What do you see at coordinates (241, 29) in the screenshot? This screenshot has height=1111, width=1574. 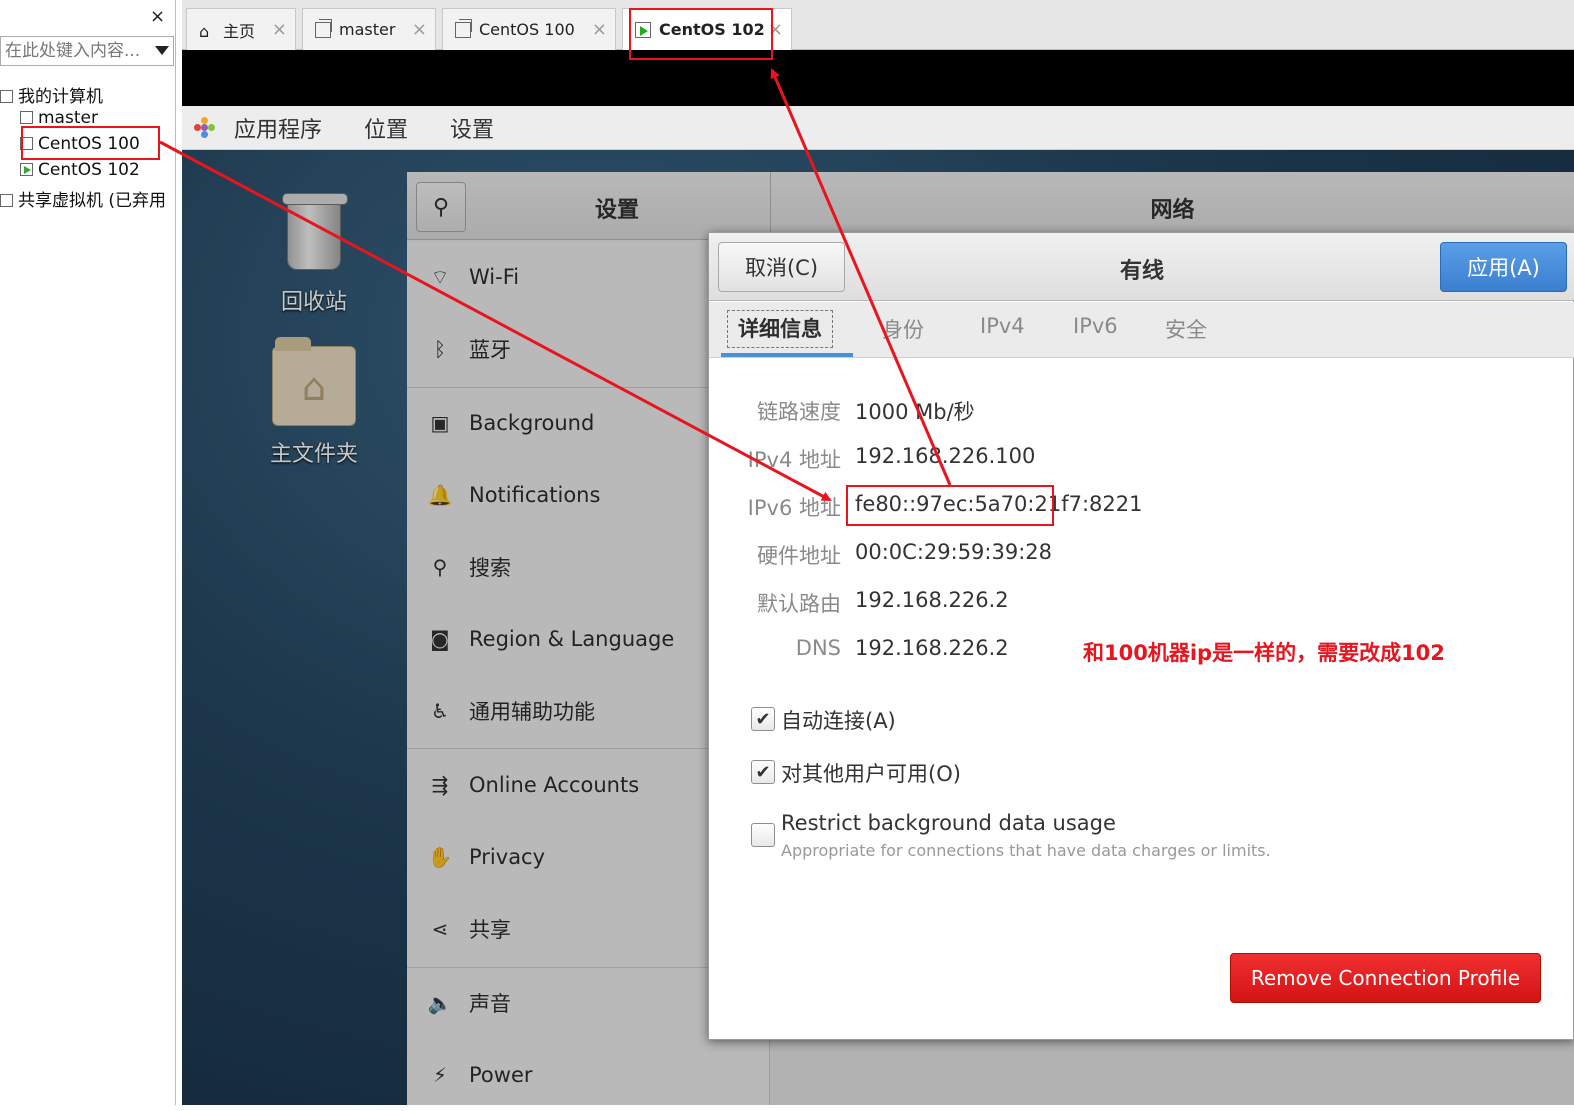 I see `tab-home: ⌂ 主页 ×` at bounding box center [241, 29].